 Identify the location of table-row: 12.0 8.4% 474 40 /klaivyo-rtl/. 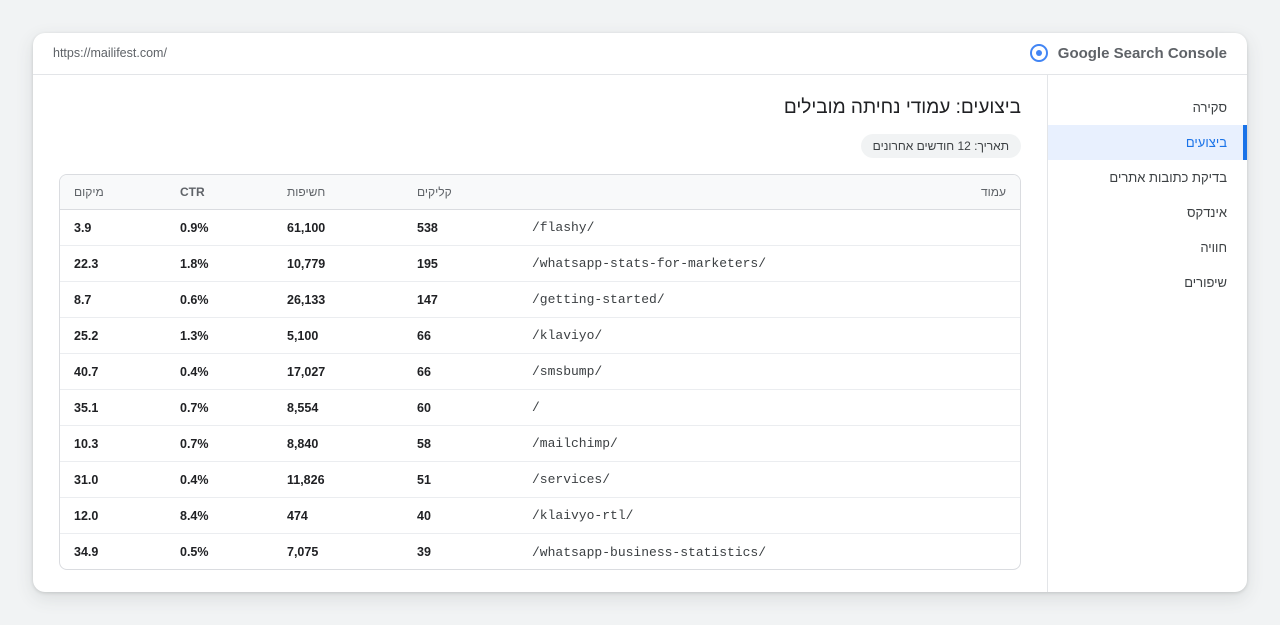
(540, 516).